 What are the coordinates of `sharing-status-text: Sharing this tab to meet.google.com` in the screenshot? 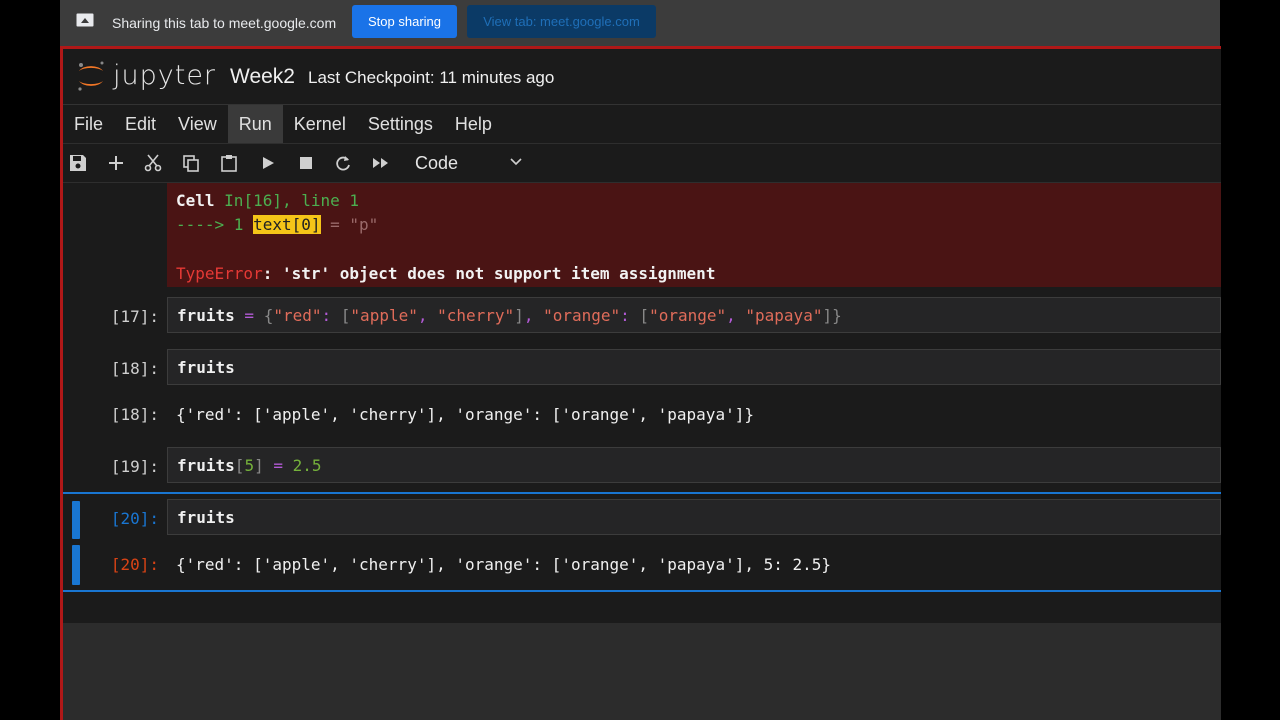 It's located at (224, 23).